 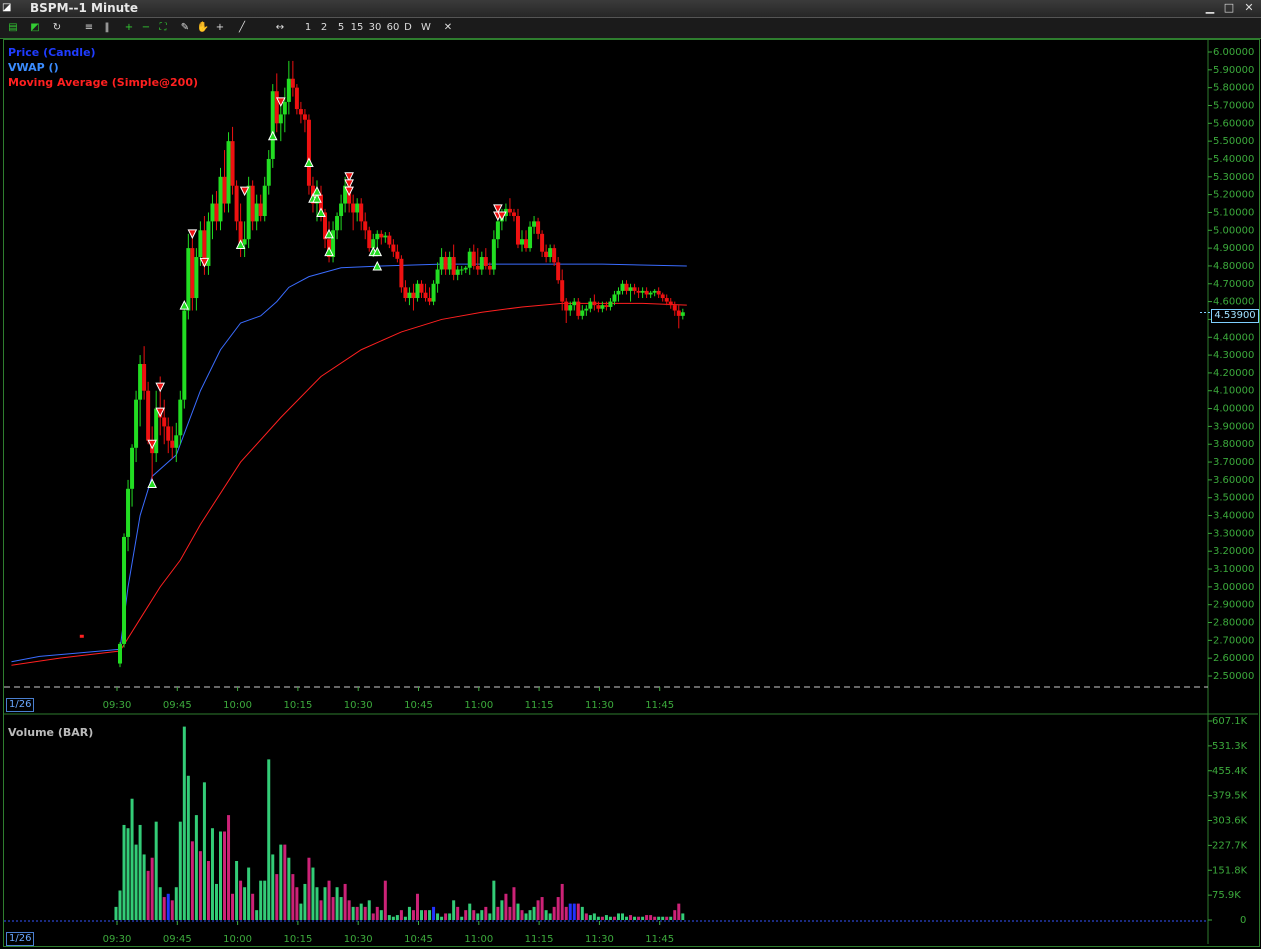 I want to click on volume-y-tick-label: 227.7K, so click(x=1230, y=845).